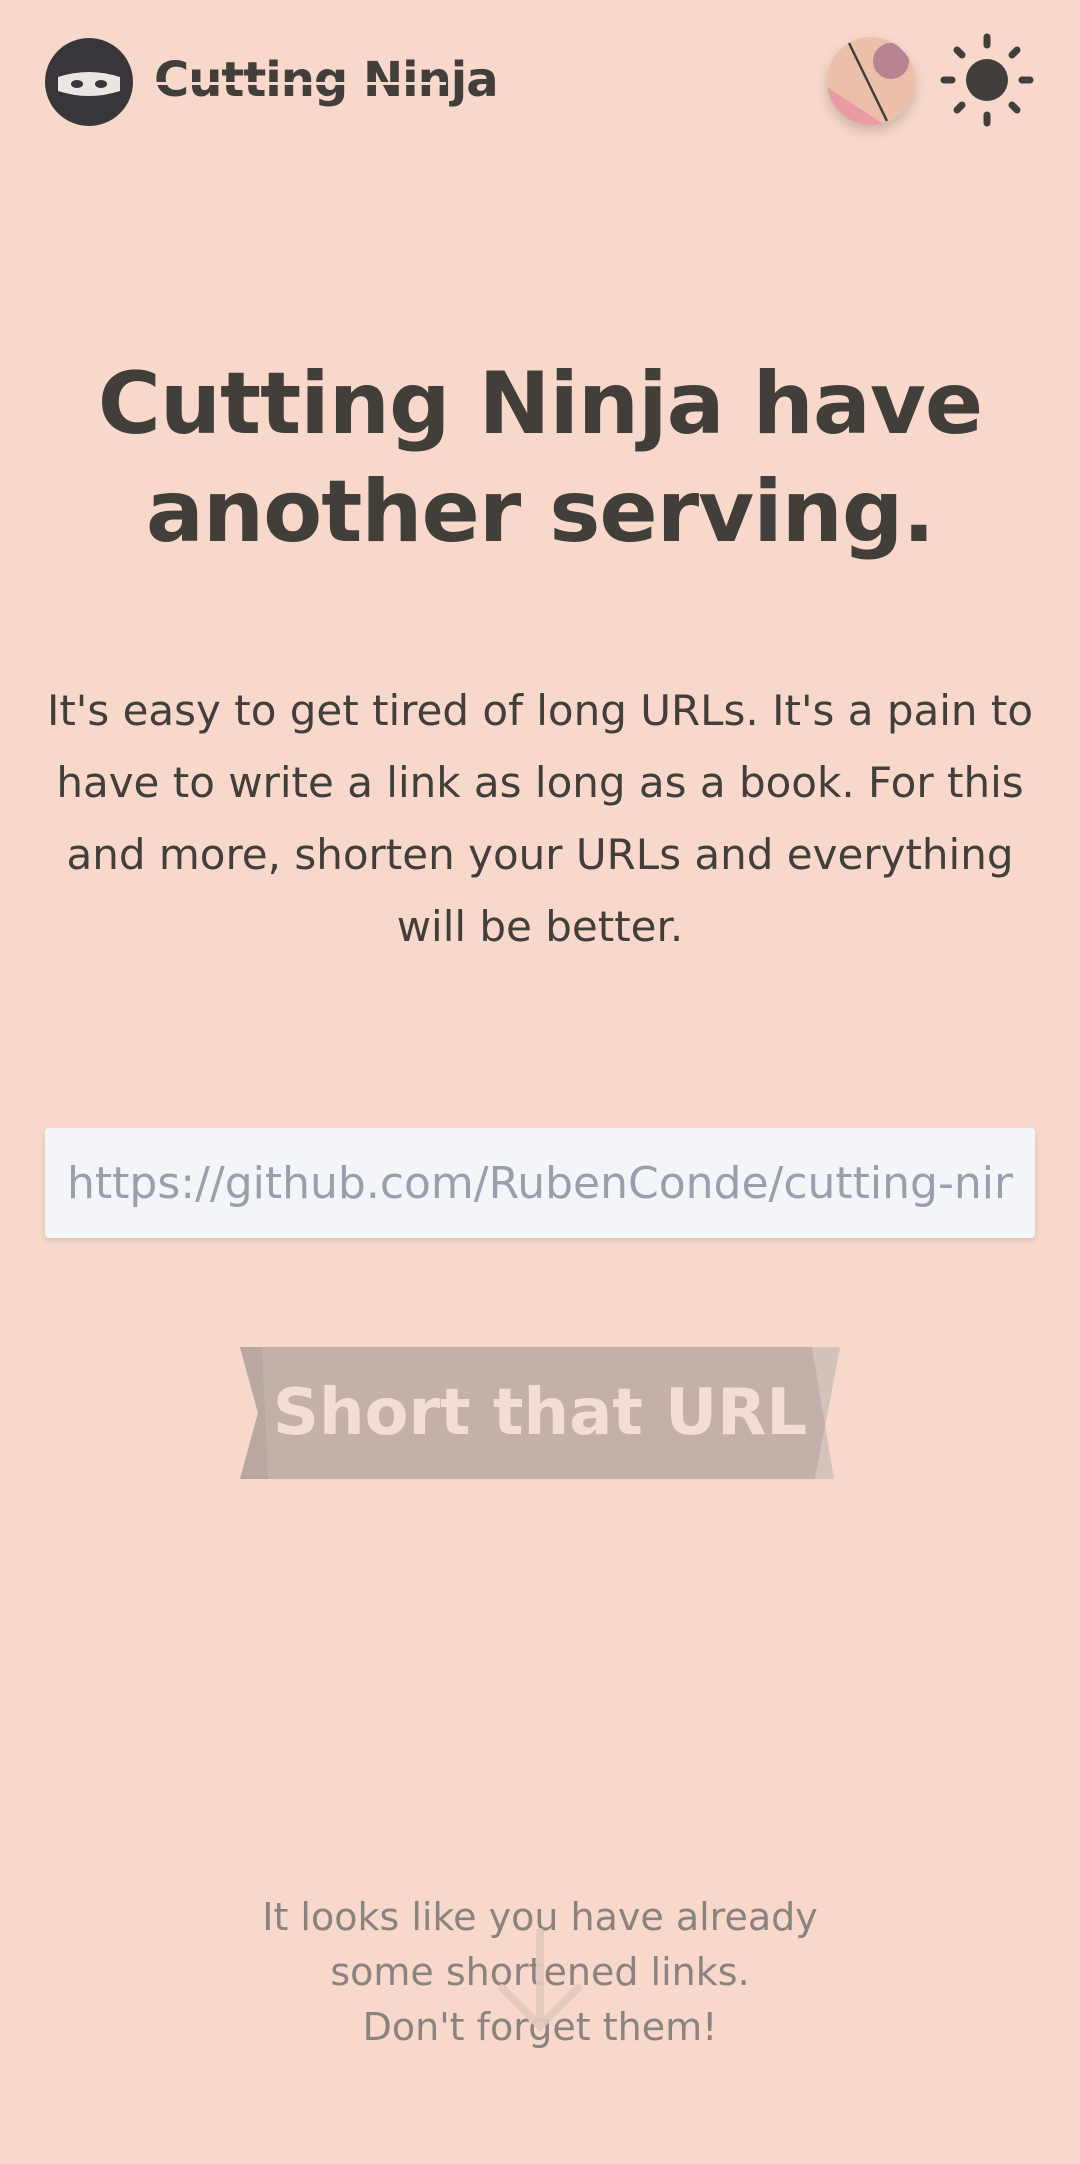 Image resolution: width=1080 pixels, height=2164 pixels. I want to click on hero-title-line2: another serving., so click(540, 512).